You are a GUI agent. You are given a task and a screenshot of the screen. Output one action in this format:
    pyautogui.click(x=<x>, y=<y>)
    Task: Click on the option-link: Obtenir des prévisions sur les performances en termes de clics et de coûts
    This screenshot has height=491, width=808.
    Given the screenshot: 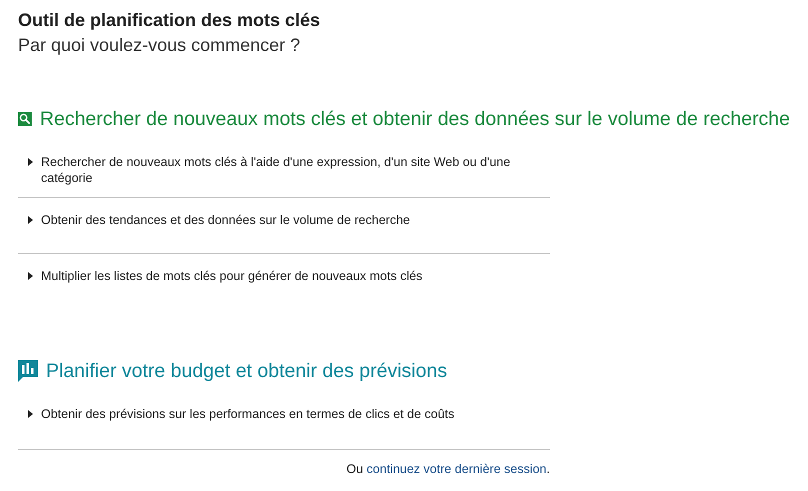 What is the action you would take?
    pyautogui.click(x=247, y=414)
    